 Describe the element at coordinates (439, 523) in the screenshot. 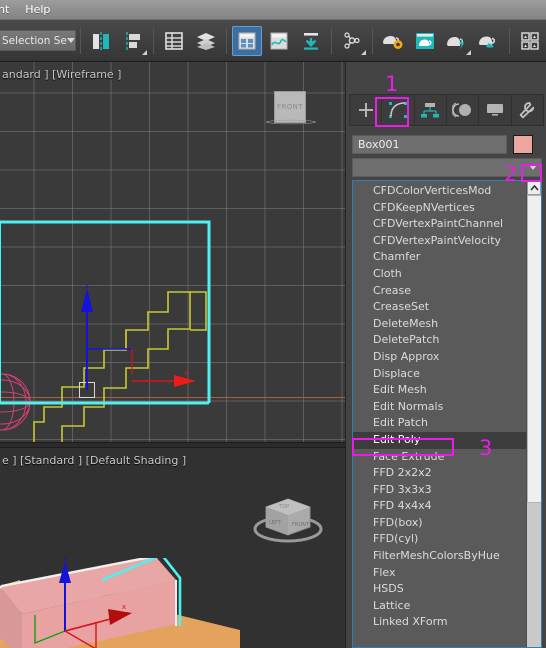

I see `list-item: FFD(box)` at that location.